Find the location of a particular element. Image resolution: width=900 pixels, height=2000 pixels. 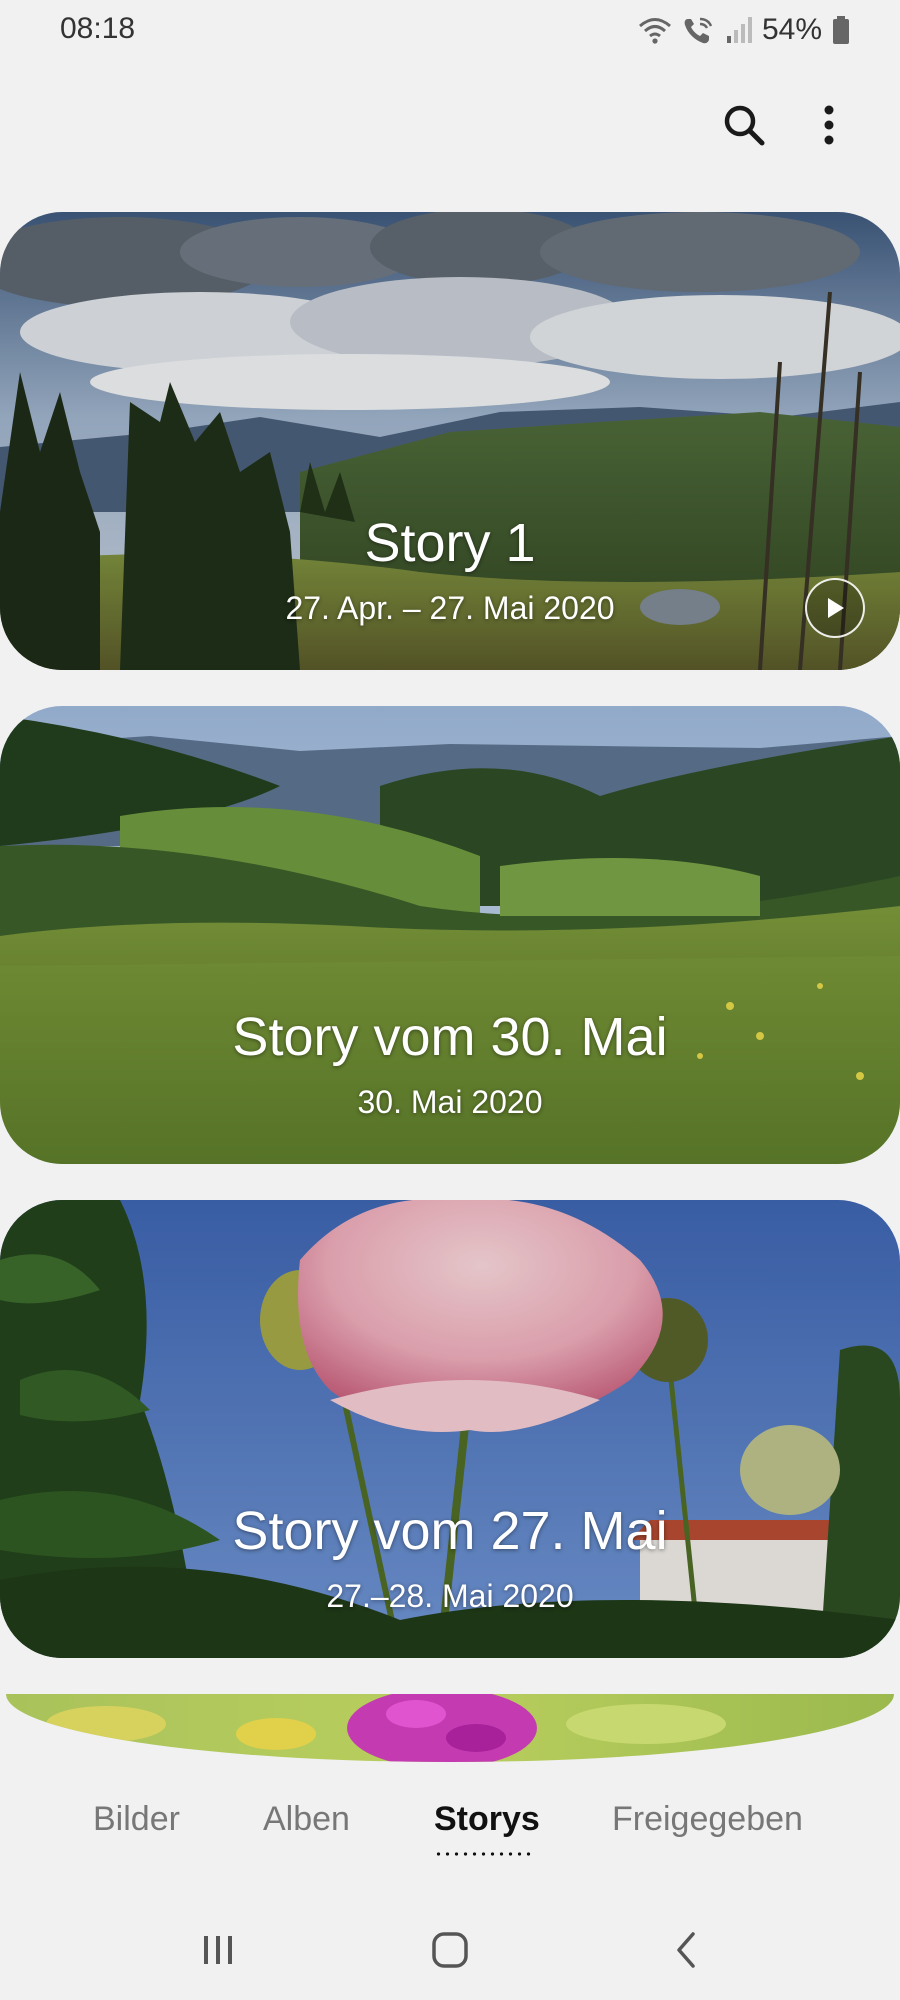

story-cover-image is located at coordinates (450, 1728).